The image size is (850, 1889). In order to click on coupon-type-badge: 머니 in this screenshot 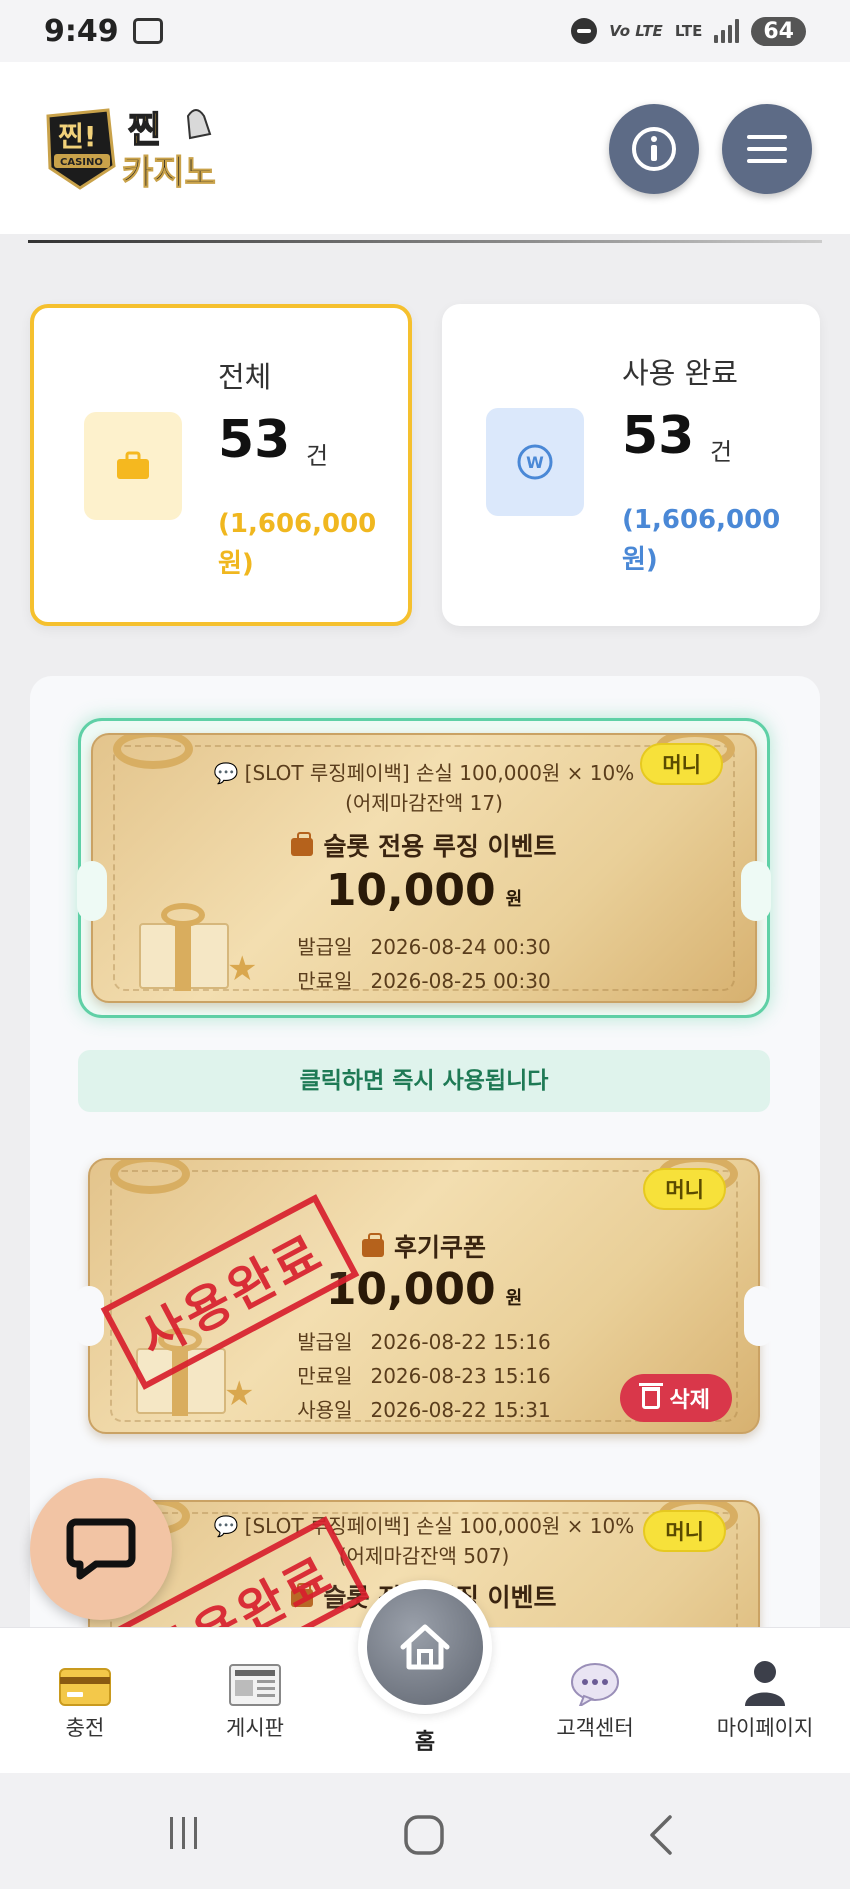, I will do `click(684, 1189)`.